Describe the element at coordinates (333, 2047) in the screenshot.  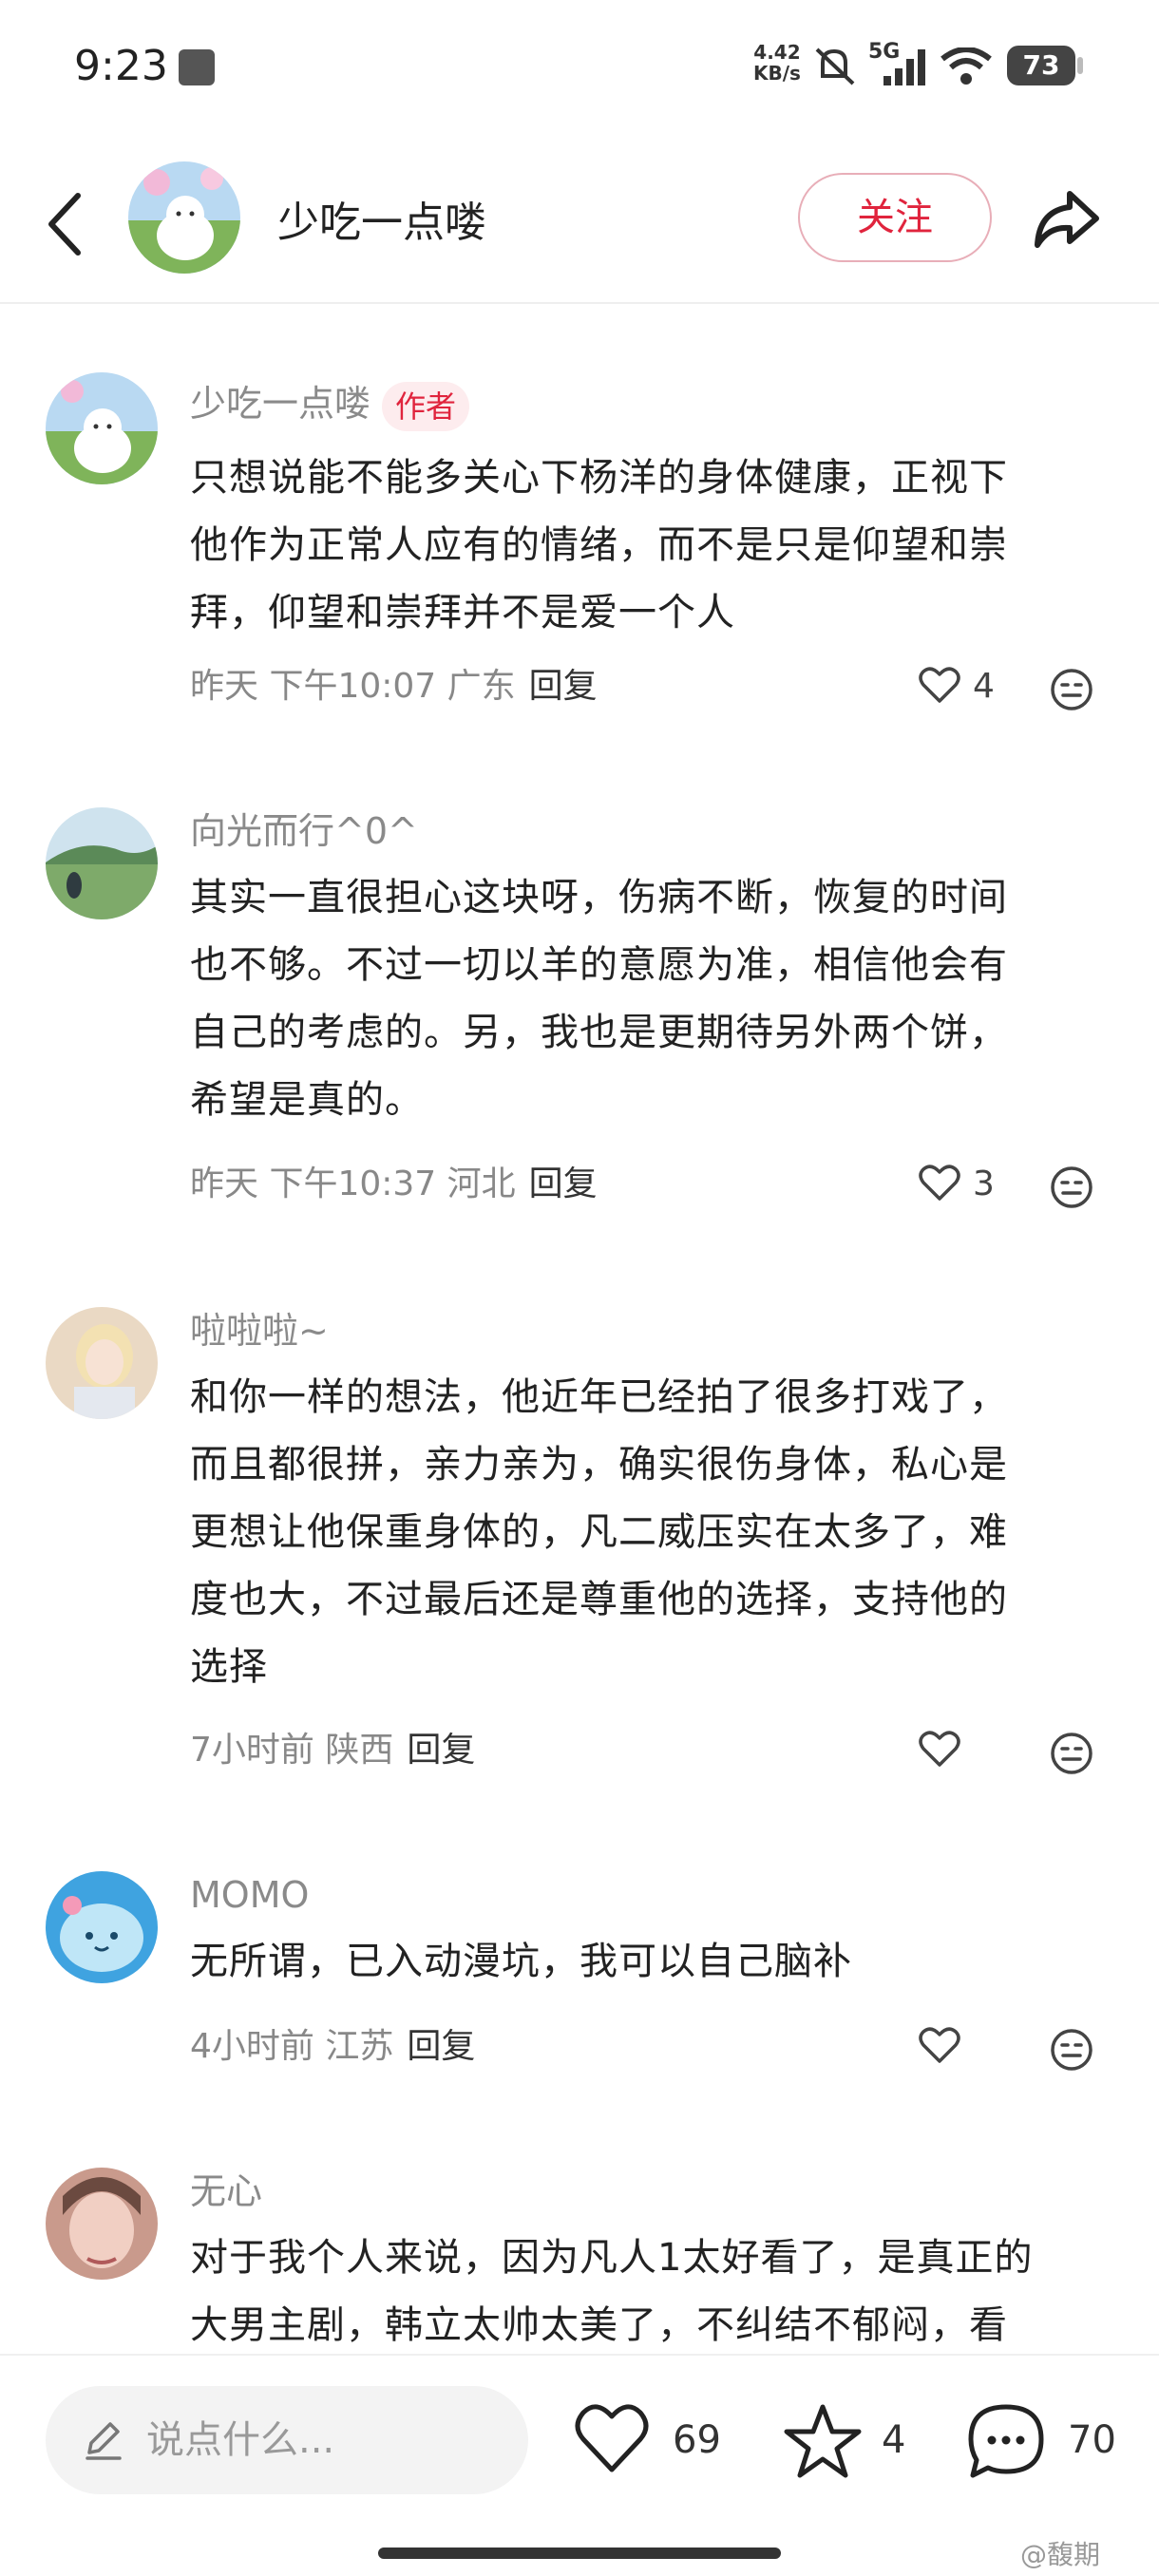
I see `comment-meta: 4小时前 江苏 回复` at that location.